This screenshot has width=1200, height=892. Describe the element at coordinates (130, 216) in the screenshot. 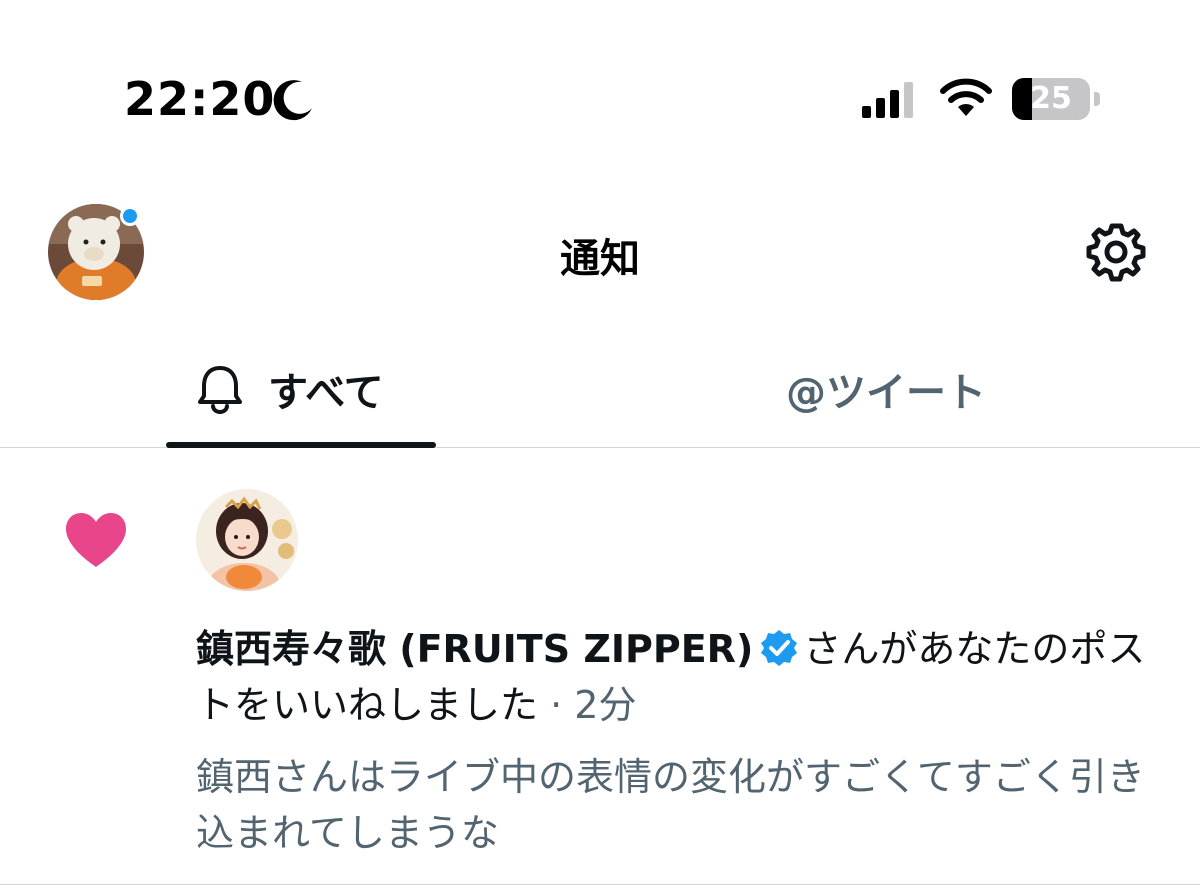

I see `unread-badge` at that location.